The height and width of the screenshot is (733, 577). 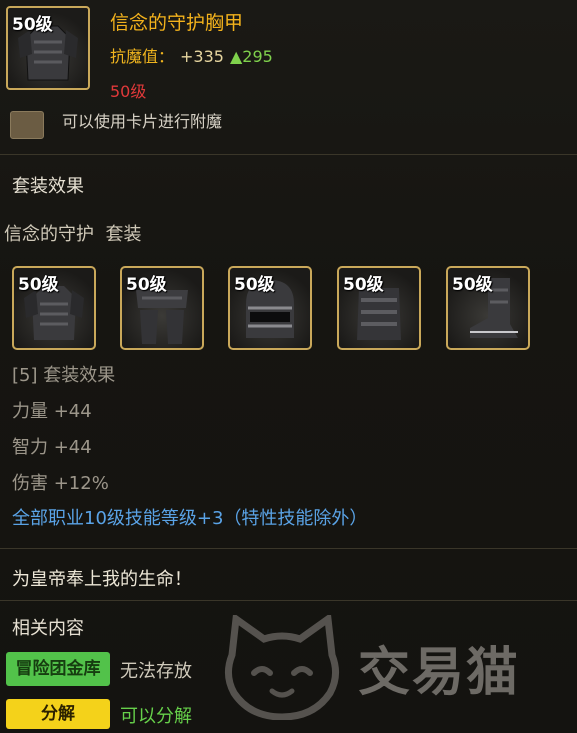 I want to click on item-level-badge: 50级, so click(x=32, y=25).